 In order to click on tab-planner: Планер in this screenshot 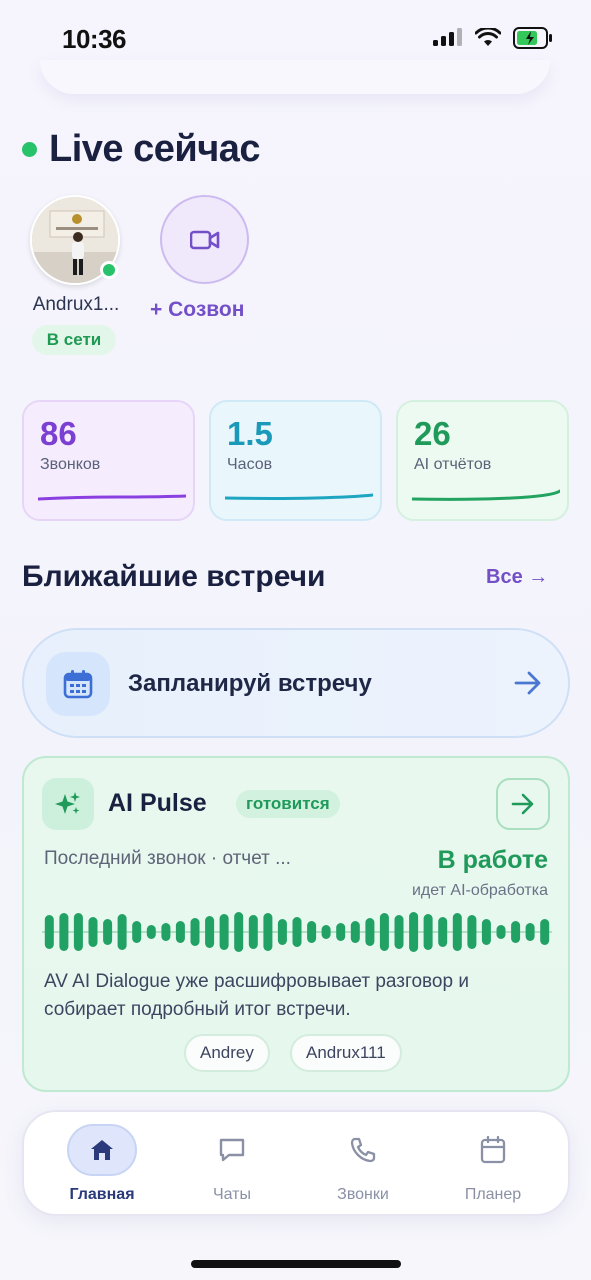, I will do `click(493, 1166)`.